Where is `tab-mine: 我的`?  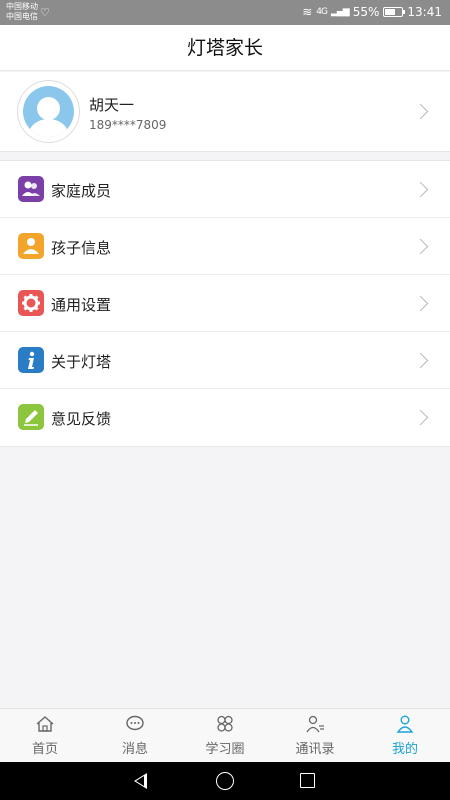 tab-mine: 我的 is located at coordinates (405, 735).